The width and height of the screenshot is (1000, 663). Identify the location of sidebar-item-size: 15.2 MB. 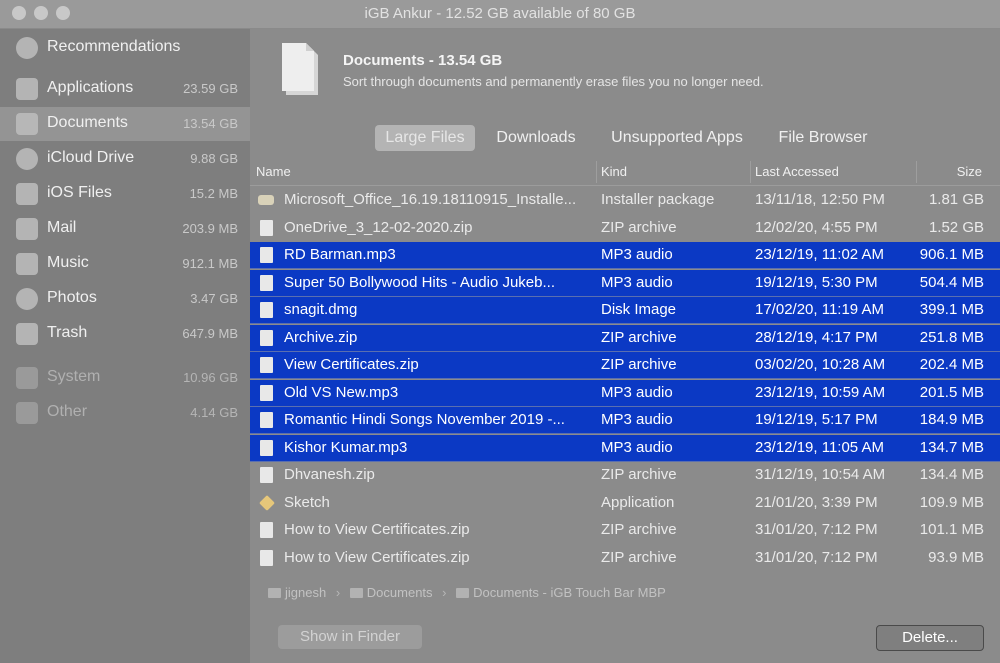
(213, 193).